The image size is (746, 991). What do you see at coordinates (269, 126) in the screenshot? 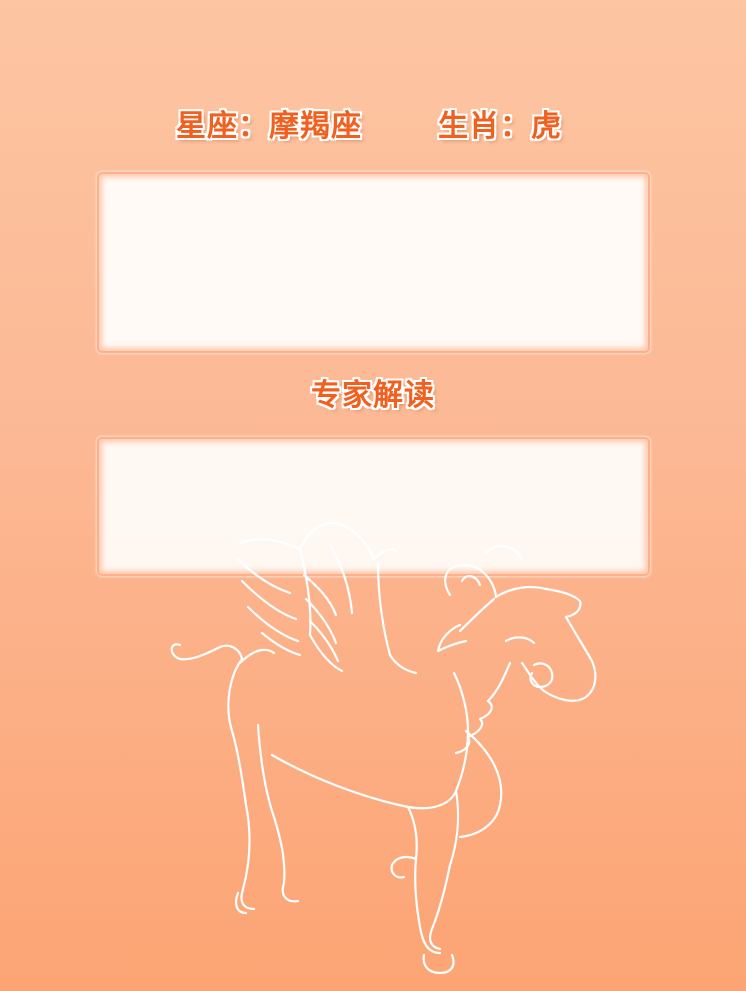
I see `zodiac-label: 星座：摩羯座` at bounding box center [269, 126].